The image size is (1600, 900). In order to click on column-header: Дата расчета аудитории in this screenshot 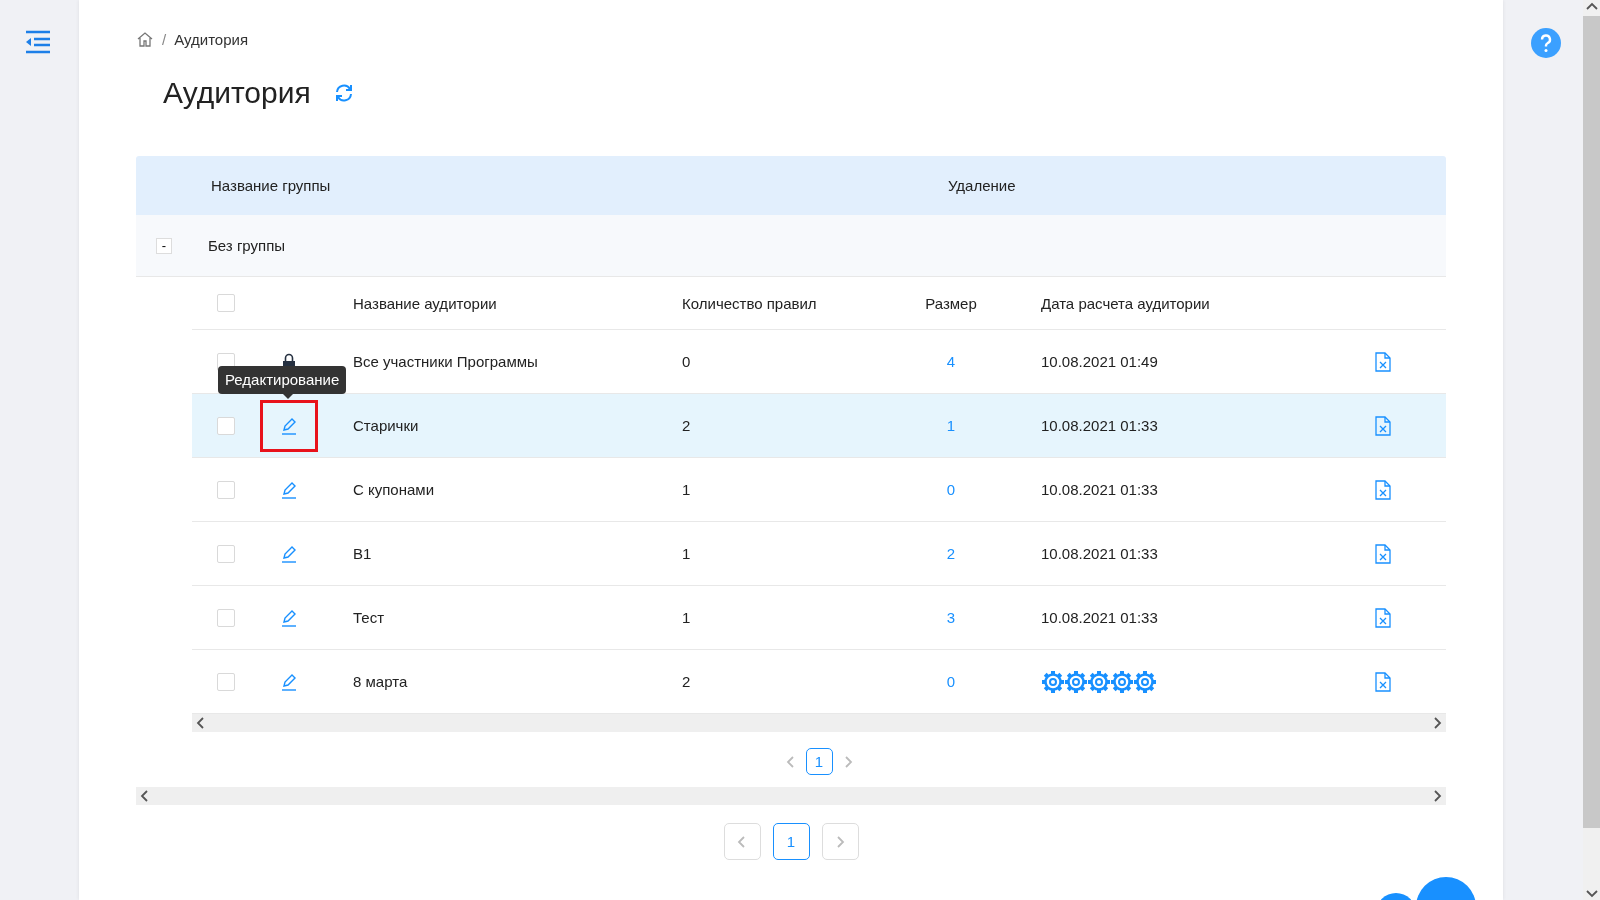, I will do `click(1125, 303)`.